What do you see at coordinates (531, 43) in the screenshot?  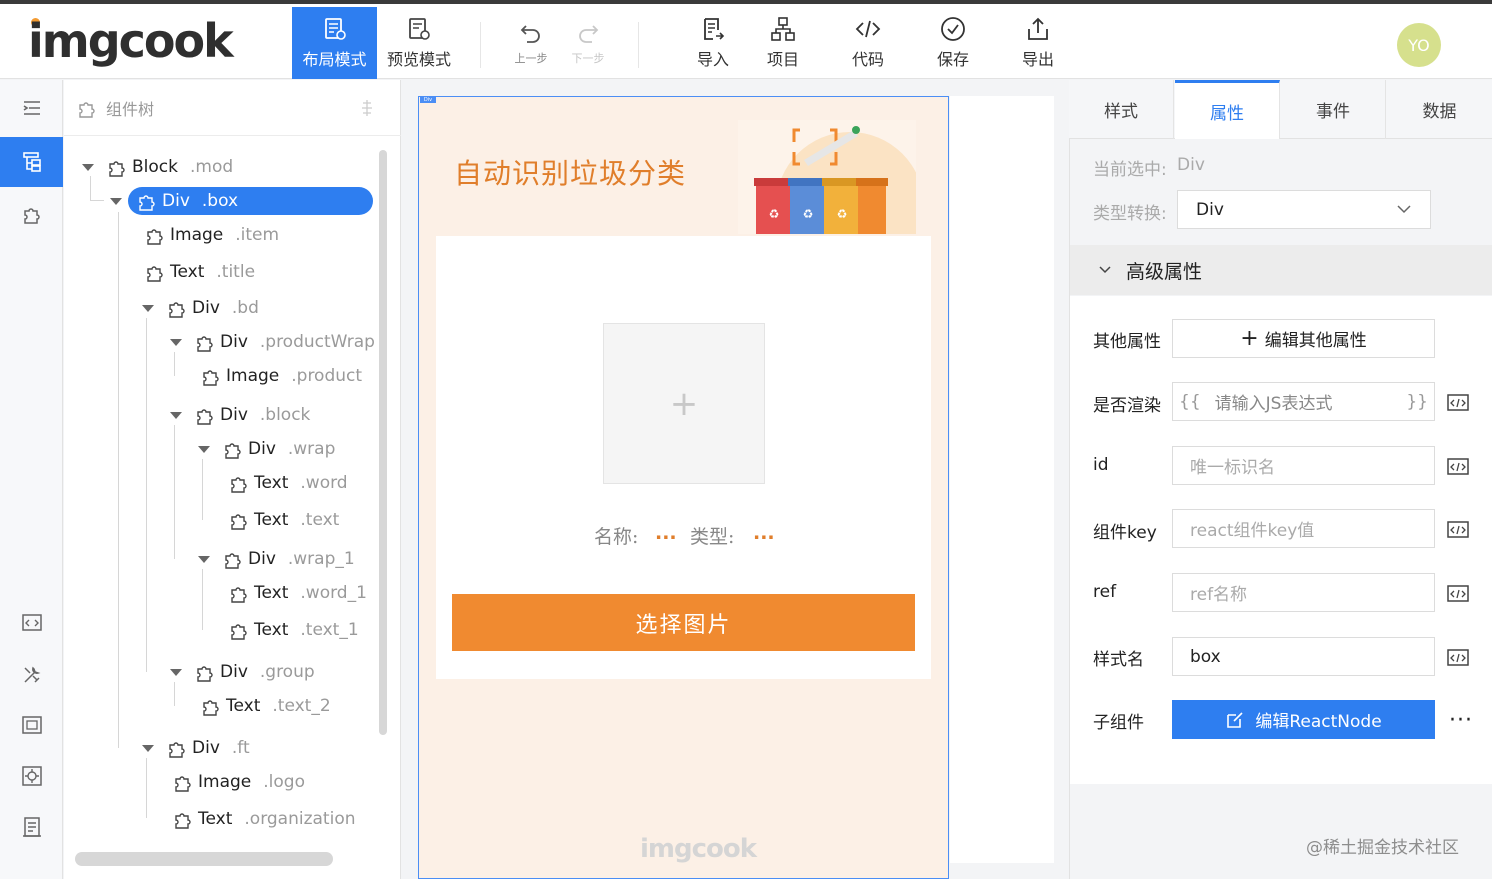 I see `undo-button: 上一步` at bounding box center [531, 43].